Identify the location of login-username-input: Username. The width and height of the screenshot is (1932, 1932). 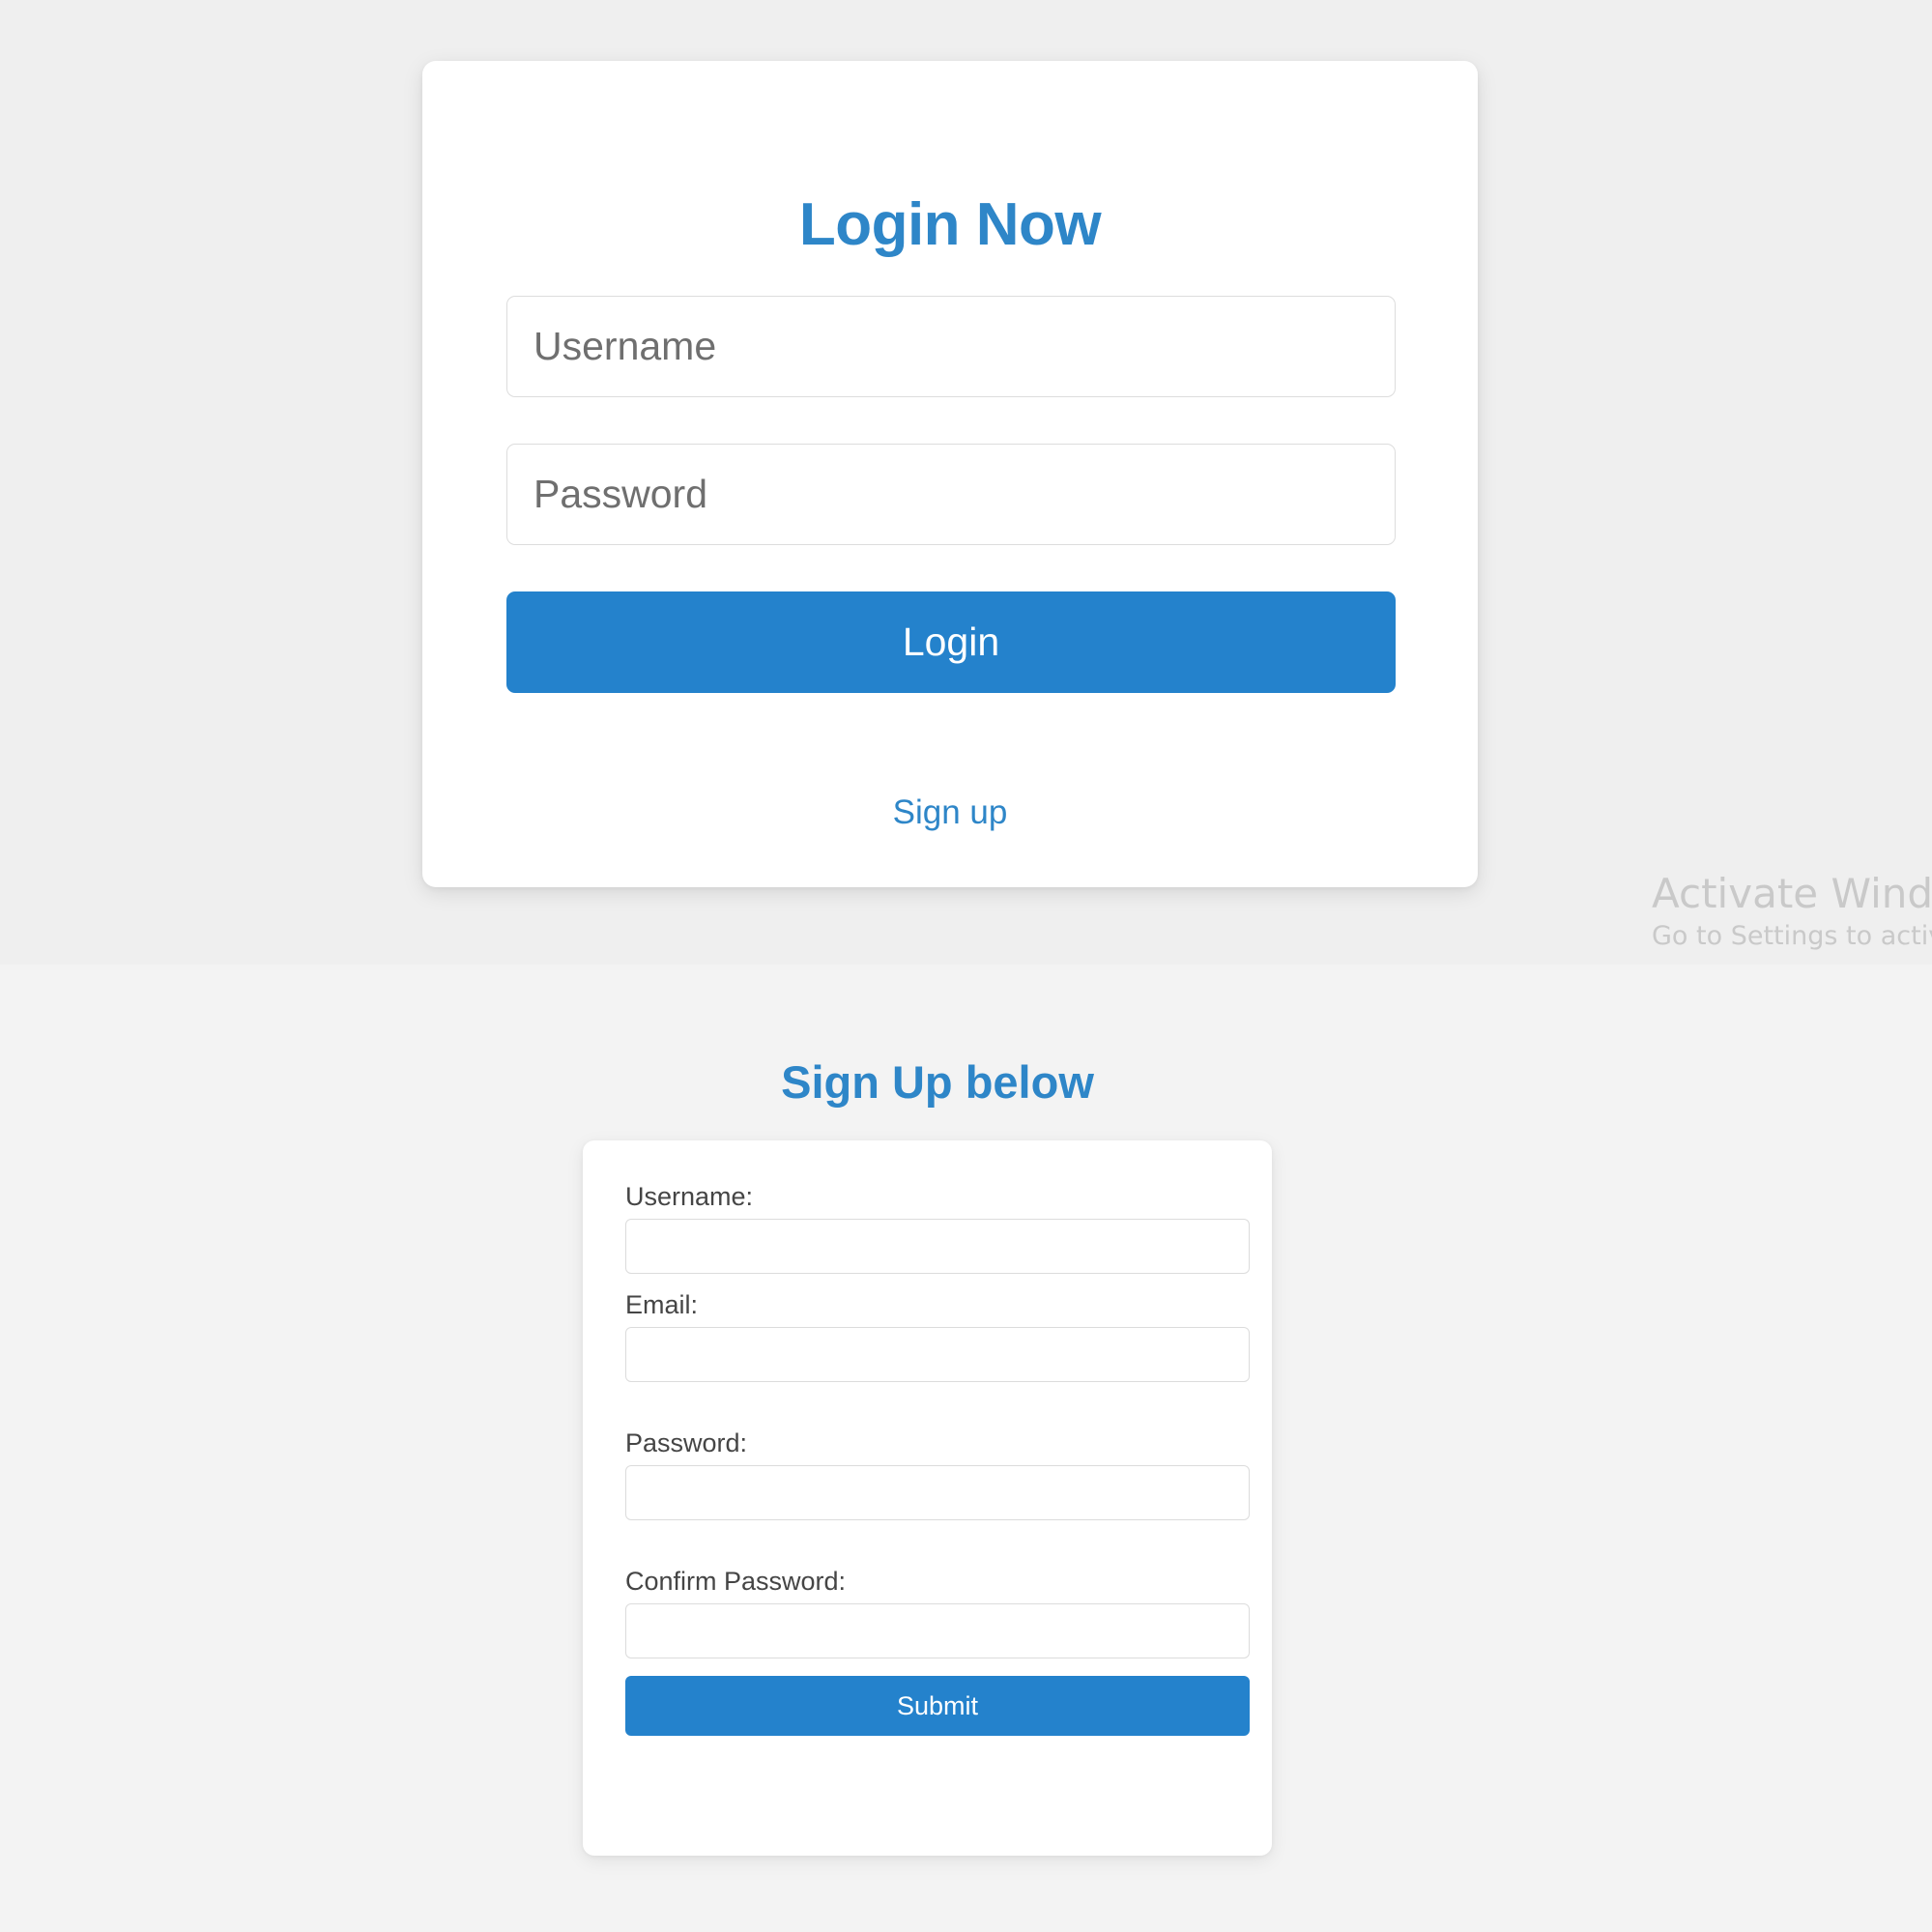
(951, 346).